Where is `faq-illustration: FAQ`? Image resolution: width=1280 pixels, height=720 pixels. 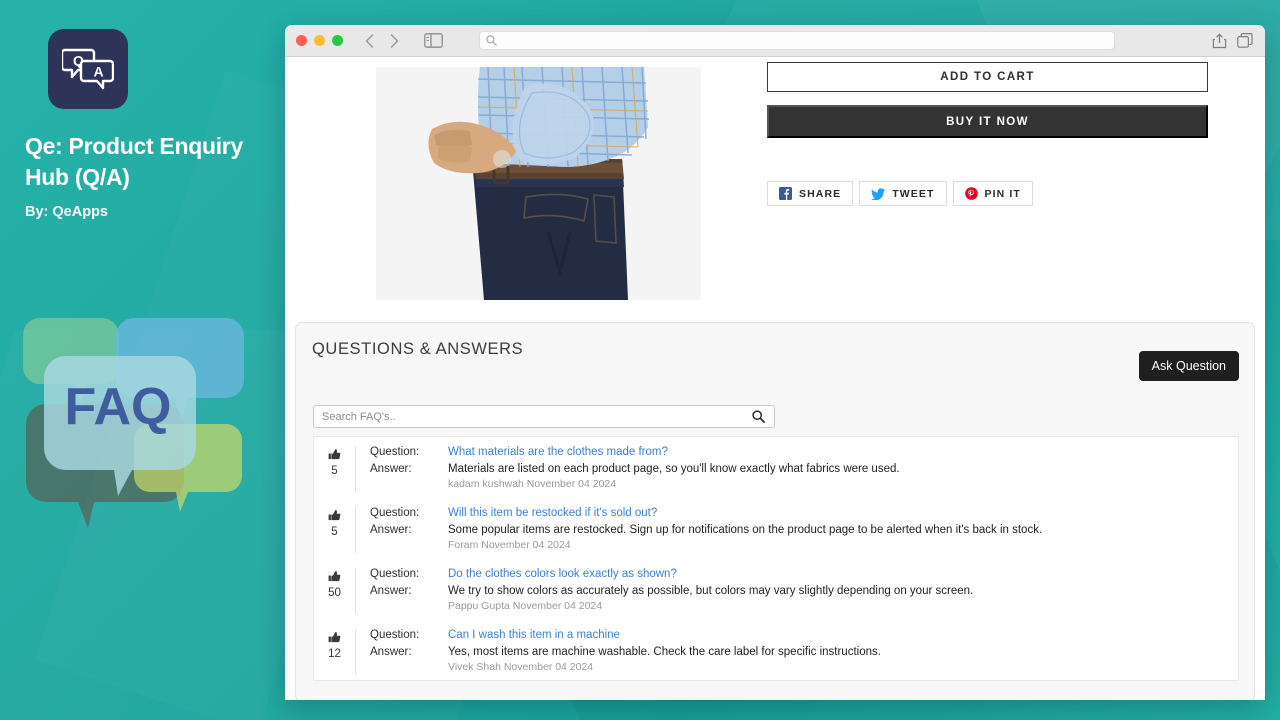
faq-illustration: FAQ is located at coordinates (143, 416).